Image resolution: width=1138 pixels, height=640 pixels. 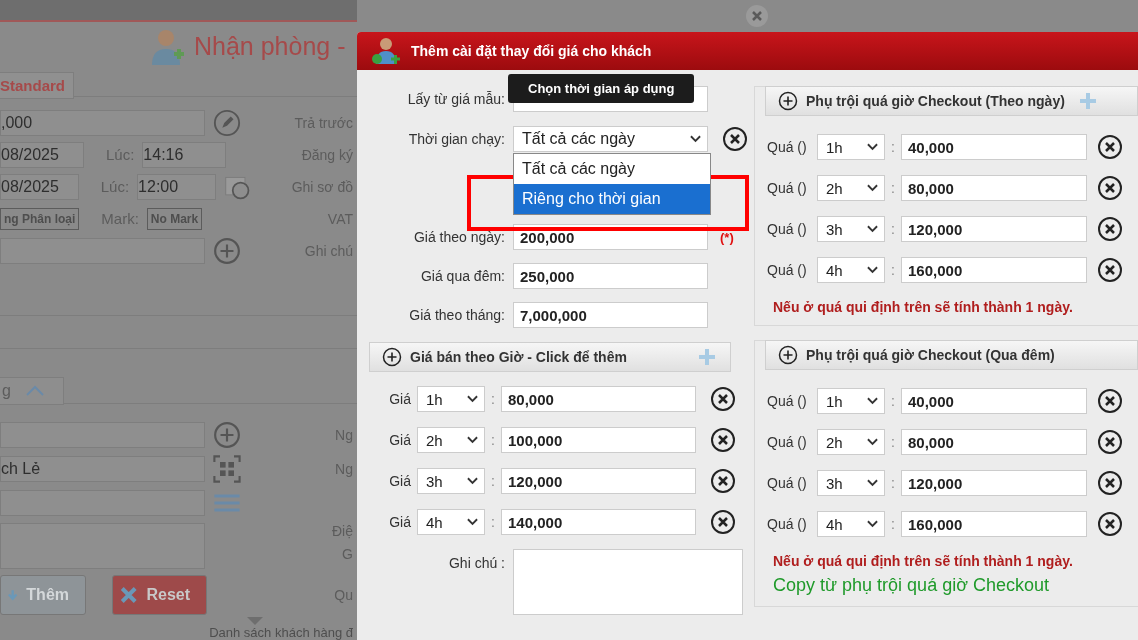 I want to click on section-title: Danh sách khách hàng đ, so click(x=281, y=632).